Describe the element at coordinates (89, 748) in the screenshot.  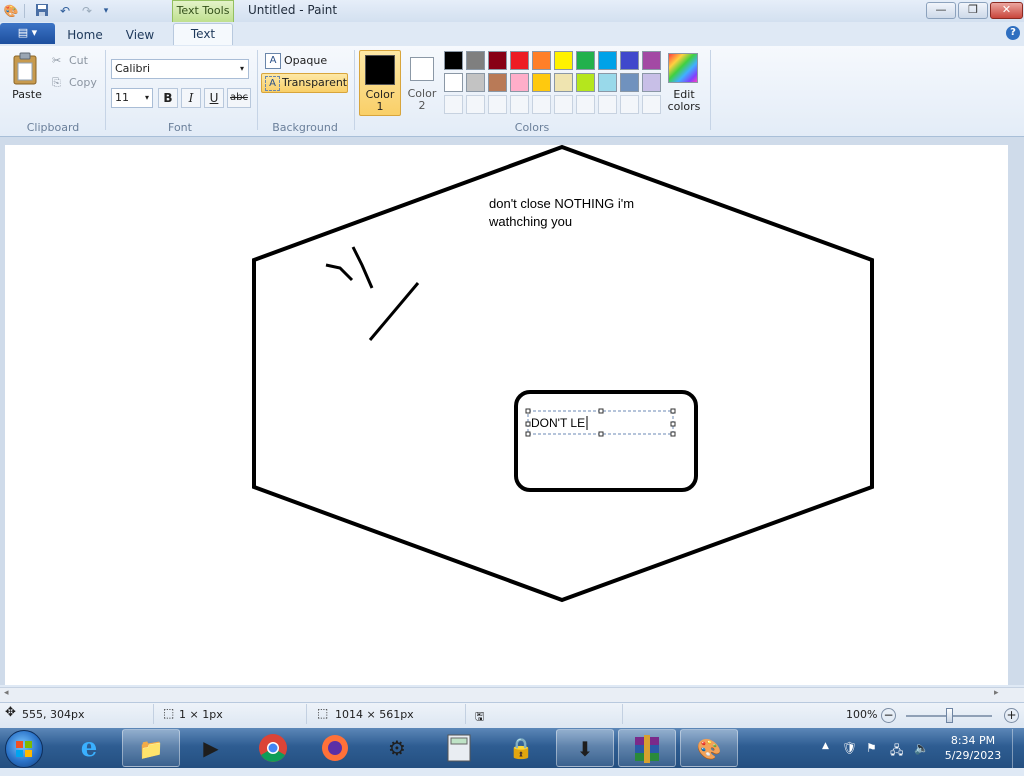
I see `internet-explorer-icon: e` at that location.